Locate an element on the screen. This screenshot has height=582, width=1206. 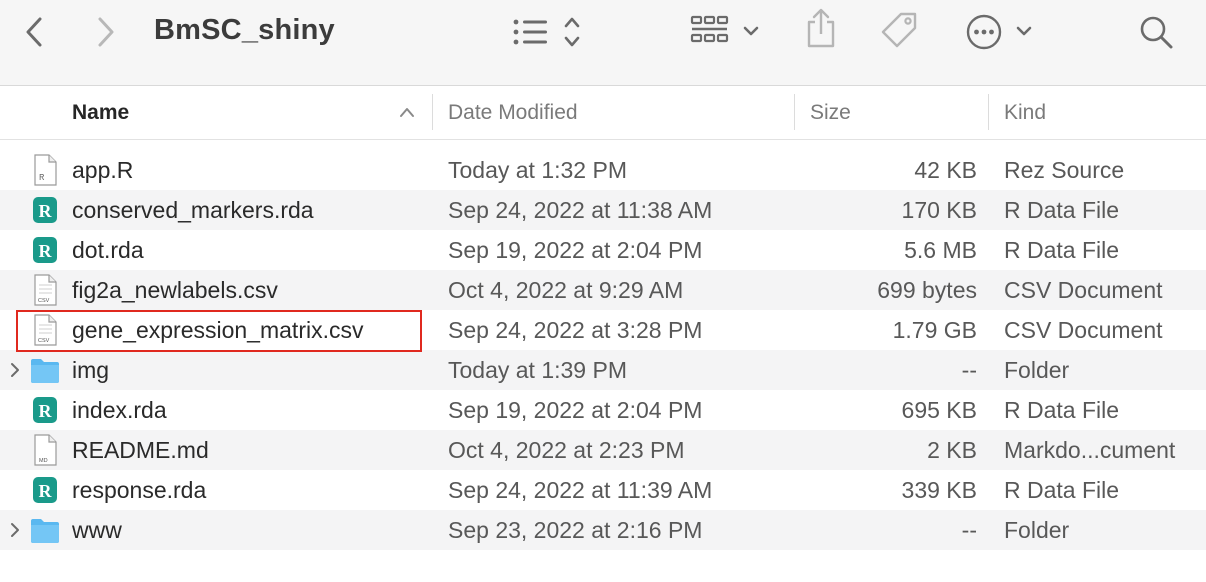
ellipsis-circle-icon is located at coordinates (999, 32).